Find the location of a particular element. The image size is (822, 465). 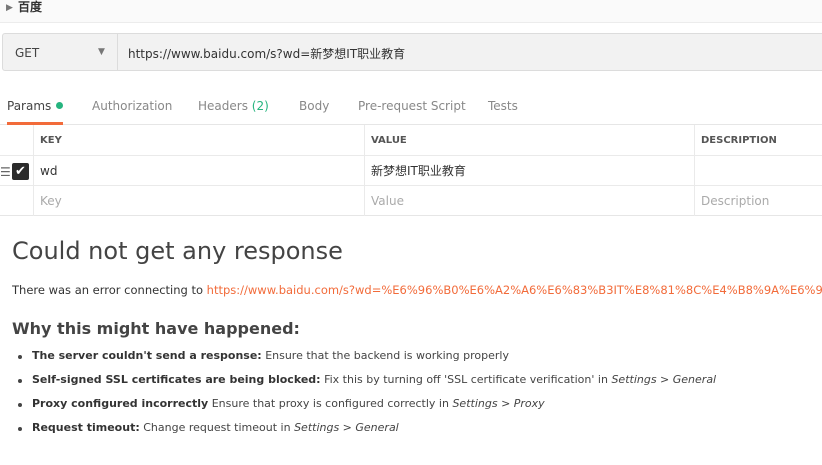

params-active-dot-icon is located at coordinates (60, 105).